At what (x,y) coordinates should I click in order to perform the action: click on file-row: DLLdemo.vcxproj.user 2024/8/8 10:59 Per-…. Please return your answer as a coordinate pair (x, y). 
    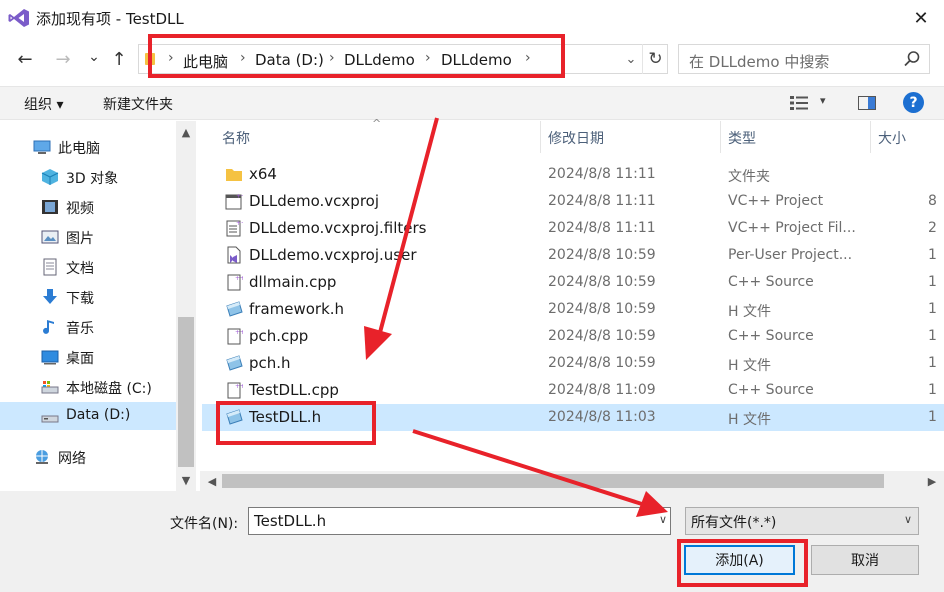
    Looking at the image, I should click on (573, 255).